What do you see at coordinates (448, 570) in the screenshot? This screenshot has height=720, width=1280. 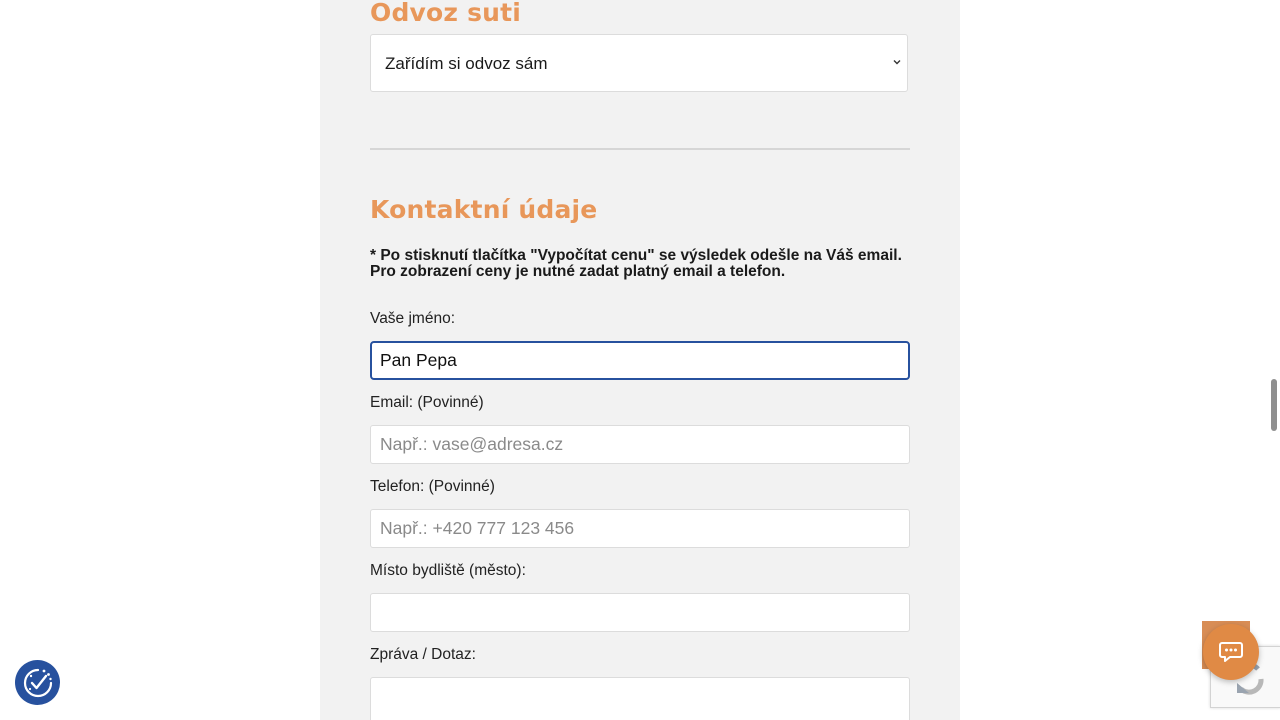 I see `city-label: Místo bydliště (město):` at bounding box center [448, 570].